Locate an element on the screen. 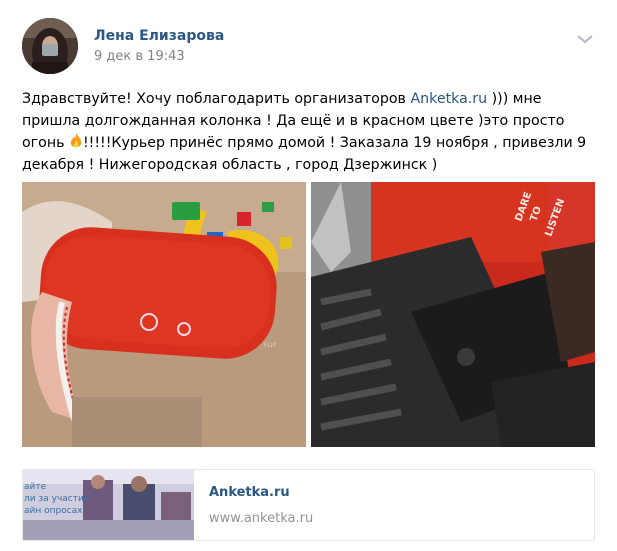 The height and width of the screenshot is (551, 617). thumbnail-image is located at coordinates (108, 505).